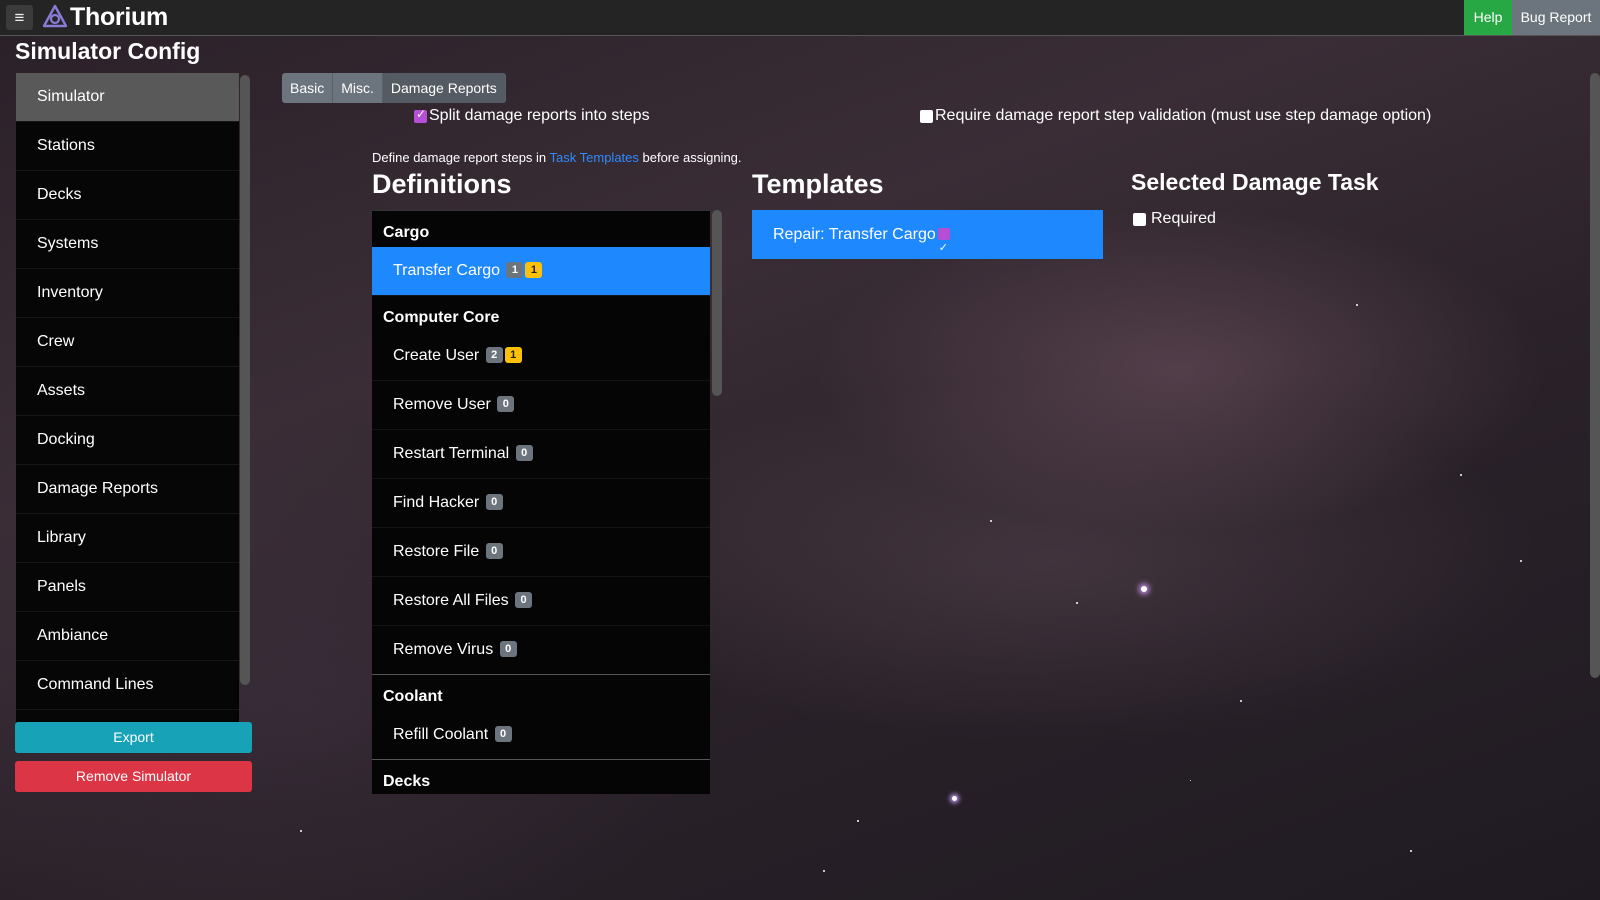 The width and height of the screenshot is (1600, 900). I want to click on required-label: Required, so click(1183, 218).